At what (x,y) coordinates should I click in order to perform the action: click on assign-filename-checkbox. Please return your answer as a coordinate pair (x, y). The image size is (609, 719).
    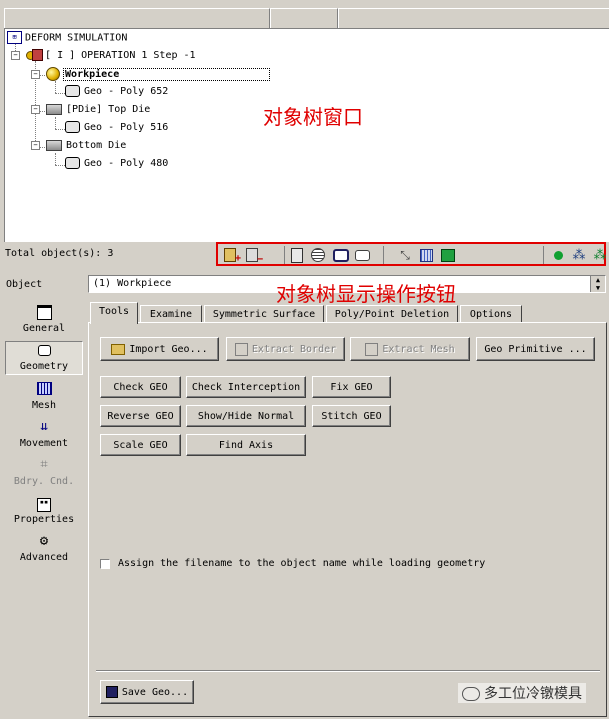
    Looking at the image, I should click on (105, 564).